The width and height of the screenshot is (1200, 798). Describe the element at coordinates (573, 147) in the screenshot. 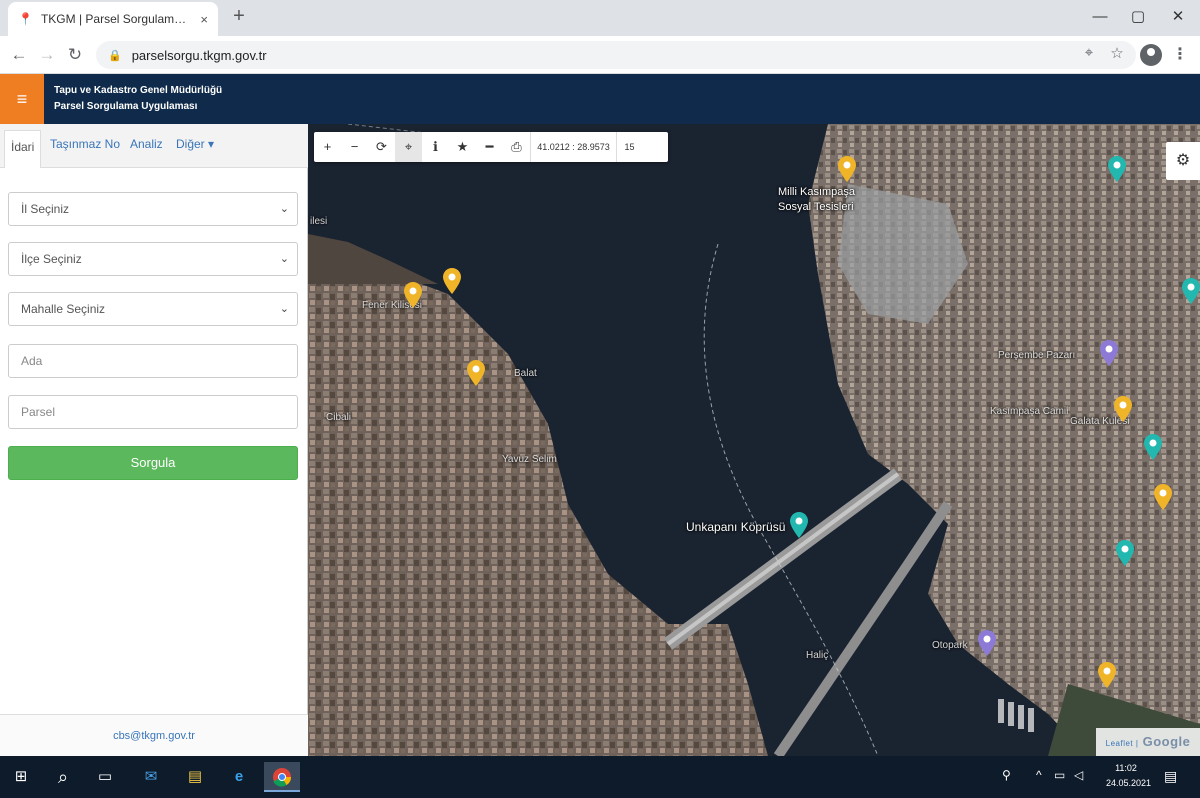

I see `coordinate-readout: 41.0212 : 28.9573` at that location.